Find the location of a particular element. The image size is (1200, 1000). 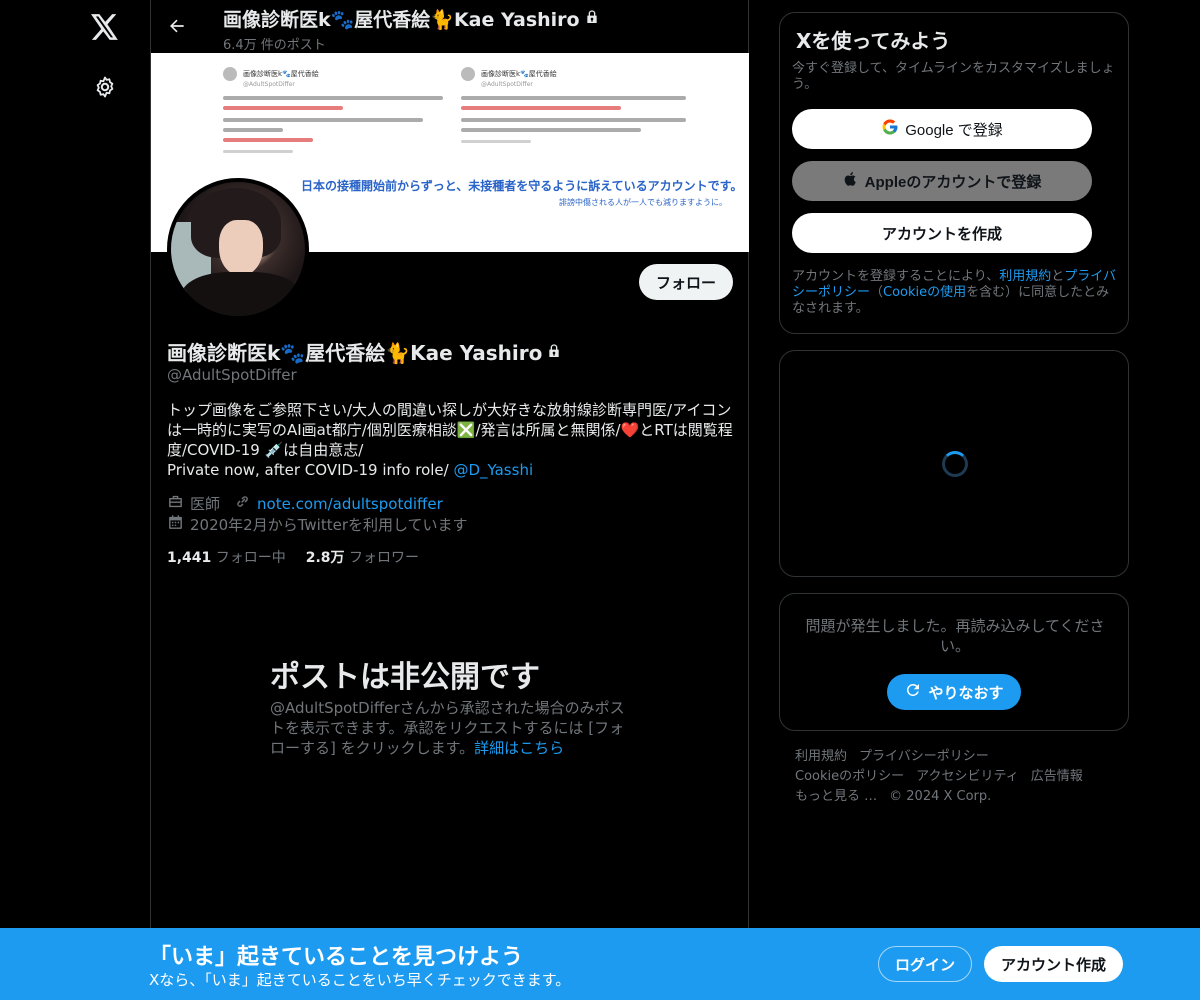

banner-caption-small: 誹謗中傷される人が一人でも減りますように。 is located at coordinates (643, 202).